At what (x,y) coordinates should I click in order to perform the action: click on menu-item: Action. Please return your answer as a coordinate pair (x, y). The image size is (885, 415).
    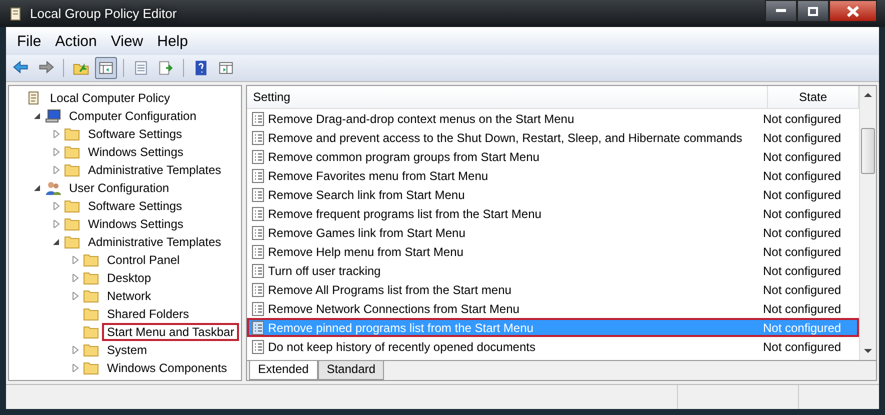
    Looking at the image, I should click on (76, 41).